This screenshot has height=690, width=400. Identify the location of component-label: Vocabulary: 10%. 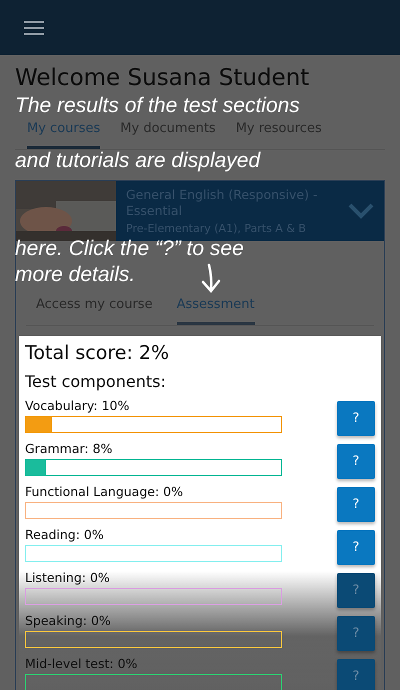
(77, 405).